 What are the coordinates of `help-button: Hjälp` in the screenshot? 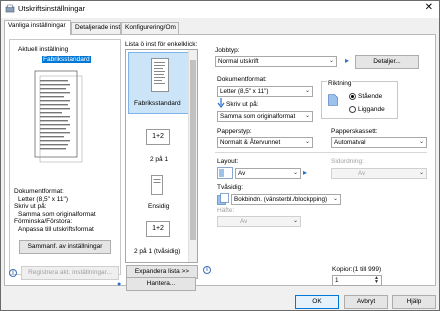 It's located at (414, 302).